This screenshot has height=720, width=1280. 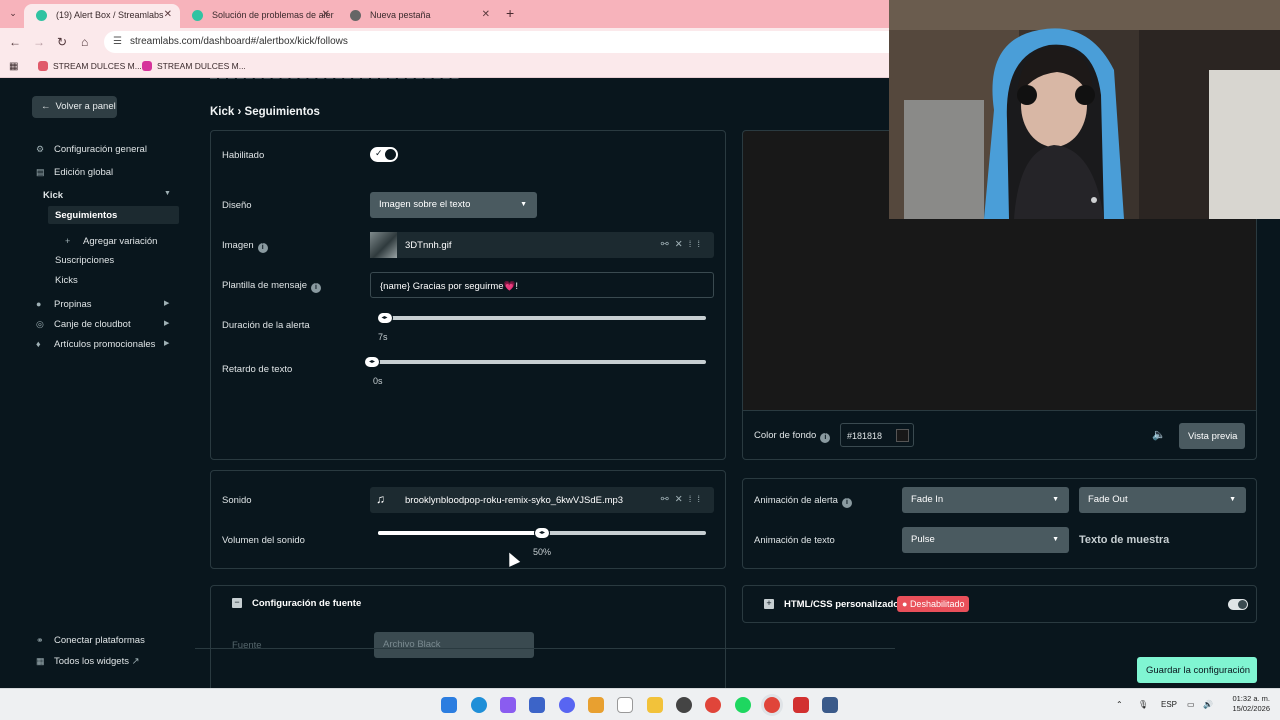 What do you see at coordinates (39, 42) in the screenshot?
I see `forward-arrow-icon: →` at bounding box center [39, 42].